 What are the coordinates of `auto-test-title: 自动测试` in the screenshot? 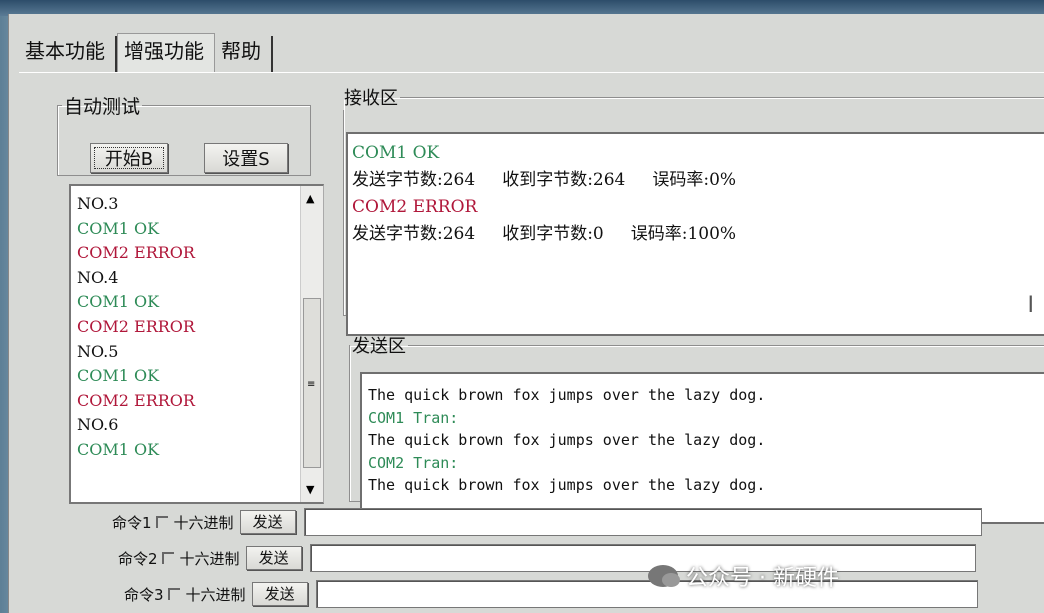 It's located at (102, 107).